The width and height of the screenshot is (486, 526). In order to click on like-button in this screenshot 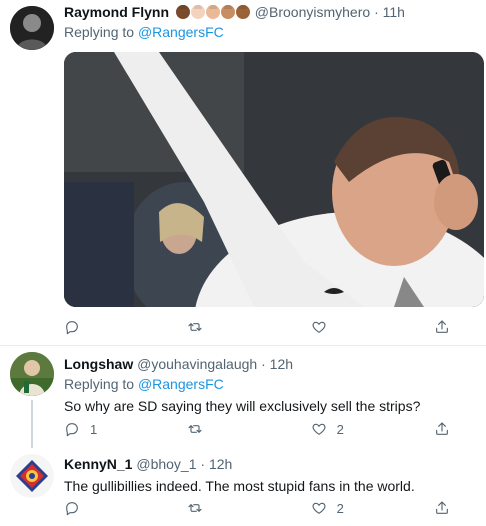, I will do `click(341, 327)`.